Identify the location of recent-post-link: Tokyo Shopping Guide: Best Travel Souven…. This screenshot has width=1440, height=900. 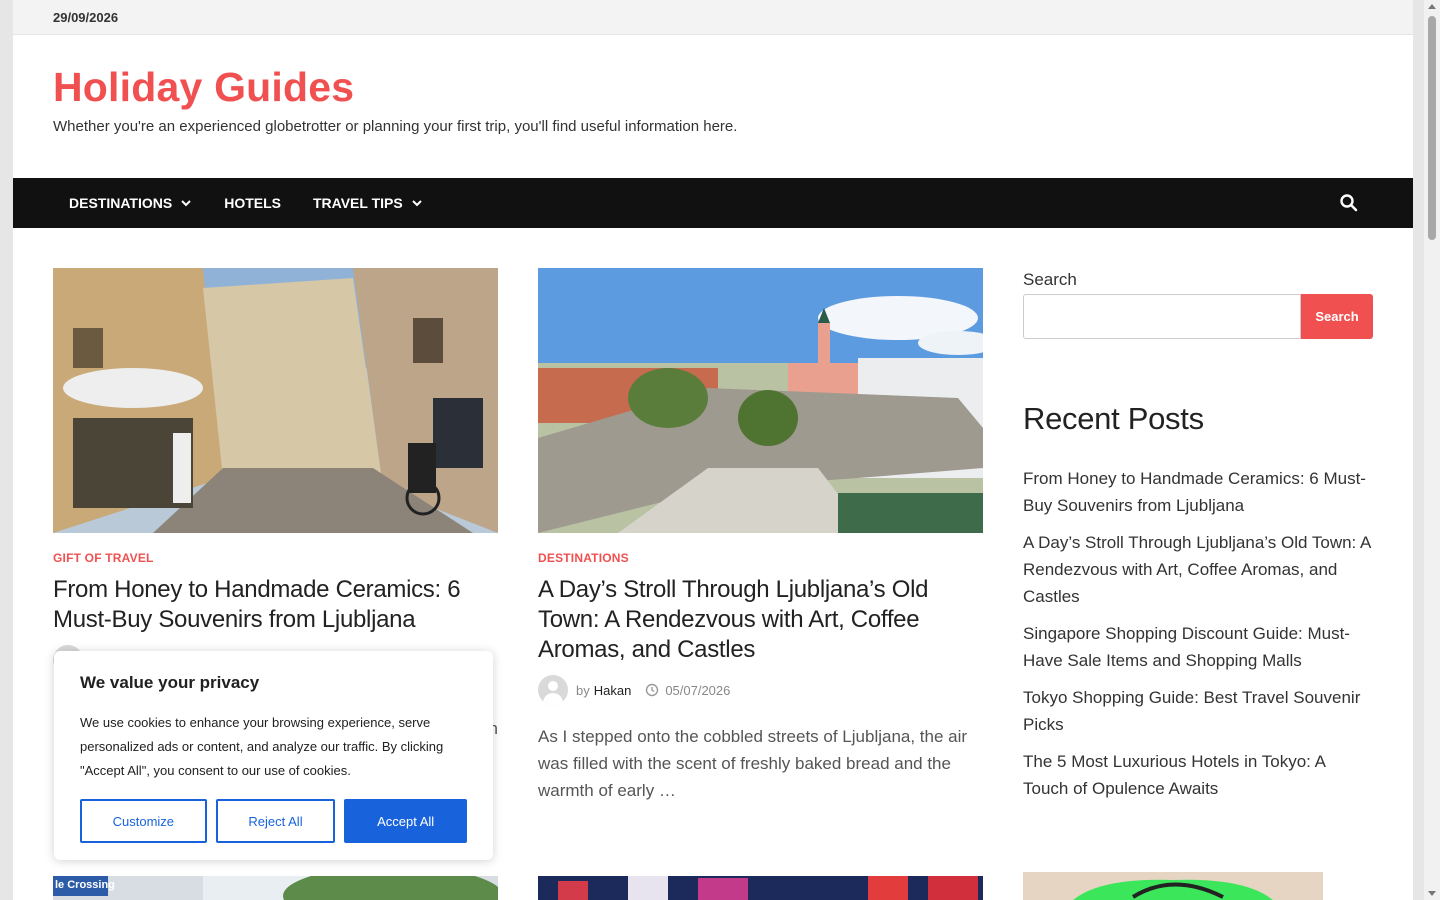
(1198, 711).